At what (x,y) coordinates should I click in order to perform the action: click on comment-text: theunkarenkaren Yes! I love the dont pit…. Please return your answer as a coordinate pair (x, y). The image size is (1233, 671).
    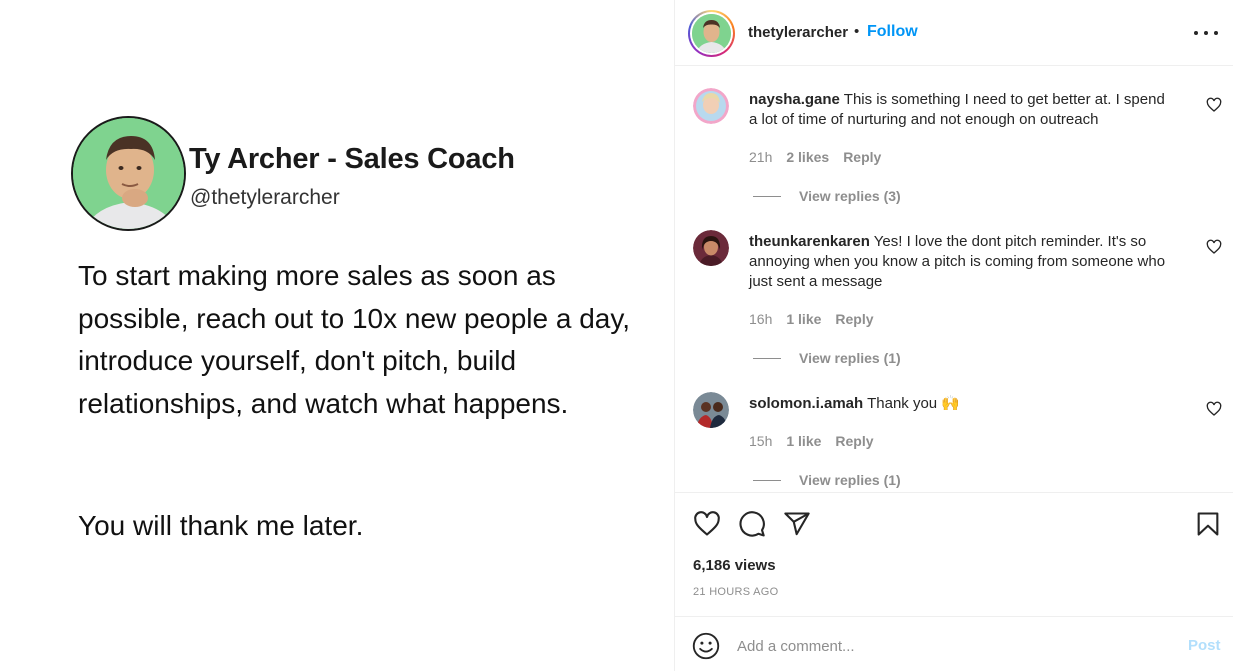
    Looking at the image, I should click on (959, 262).